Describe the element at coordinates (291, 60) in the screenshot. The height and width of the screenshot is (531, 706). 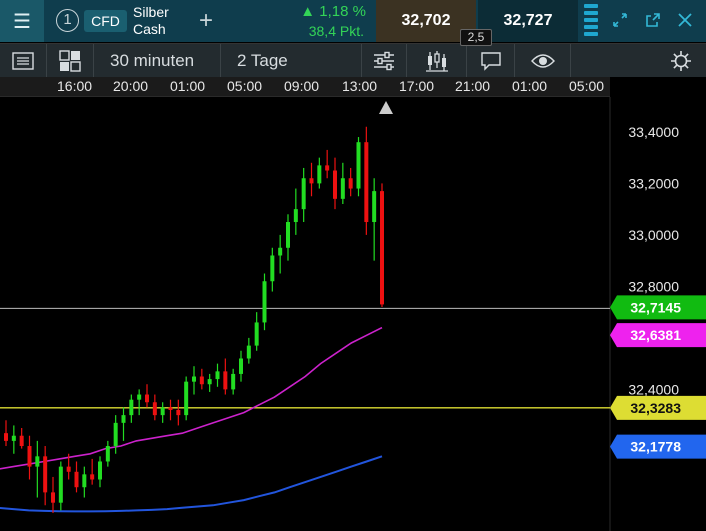
I see `range-selector: 2 Tage` at that location.